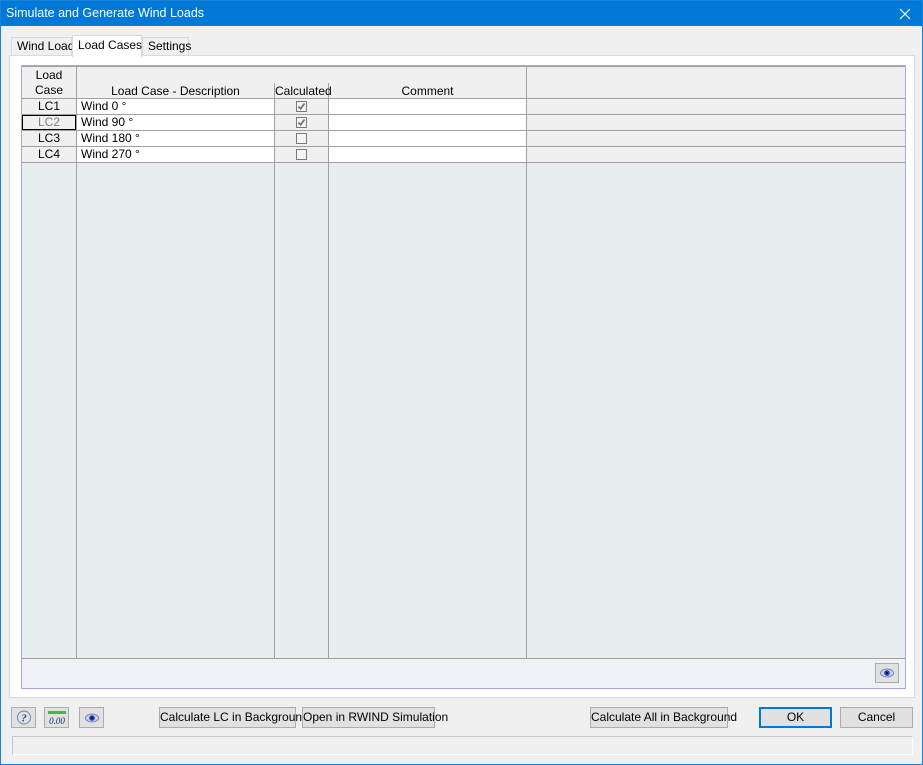  I want to click on table-row: LC2 Wind 90 °, so click(463, 123).